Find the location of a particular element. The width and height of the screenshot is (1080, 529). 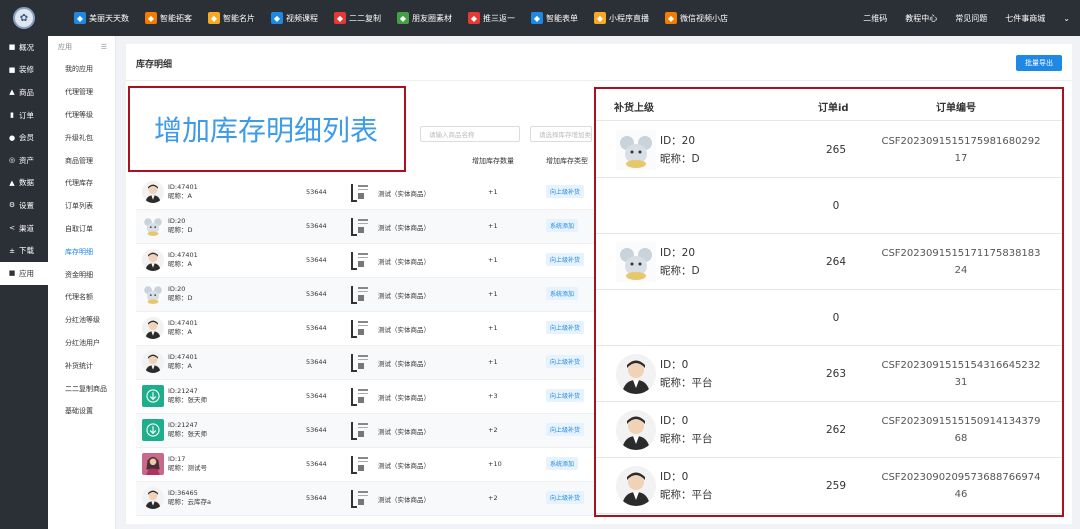

sidebar-icon: ■ is located at coordinates (12, 47).